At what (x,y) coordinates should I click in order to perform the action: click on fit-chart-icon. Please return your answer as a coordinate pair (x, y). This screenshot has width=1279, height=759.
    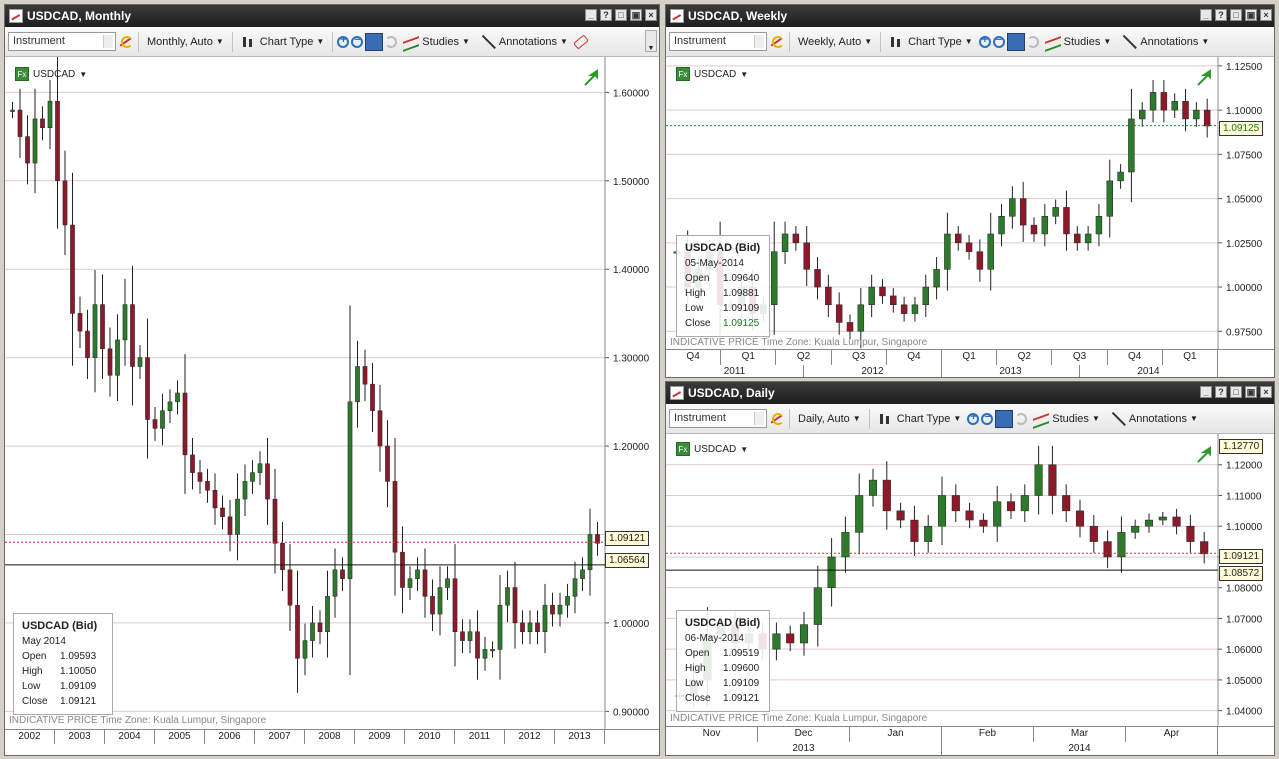
    Looking at the image, I should click on (1004, 418).